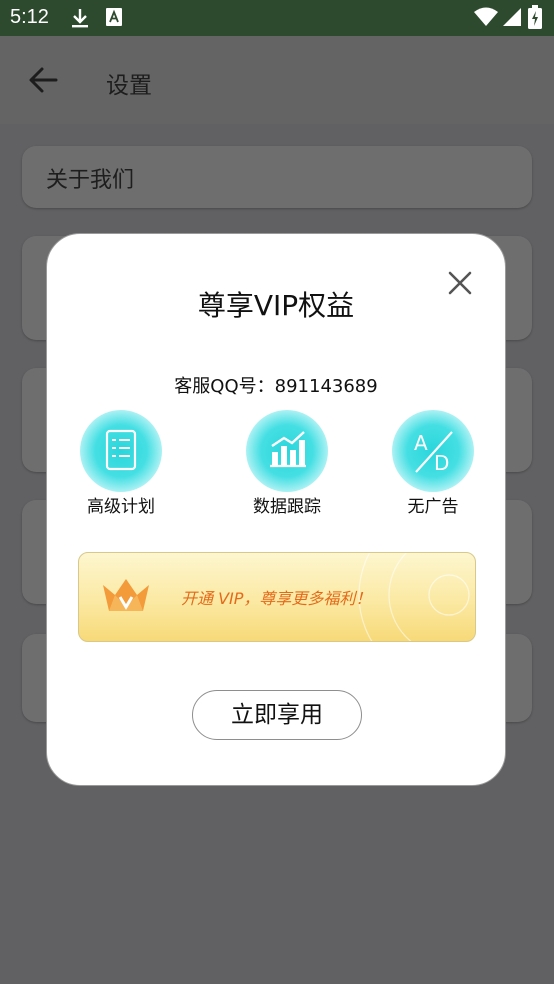 Image resolution: width=554 pixels, height=984 pixels. Describe the element at coordinates (80, 18) in the screenshot. I see `download-icon` at that location.